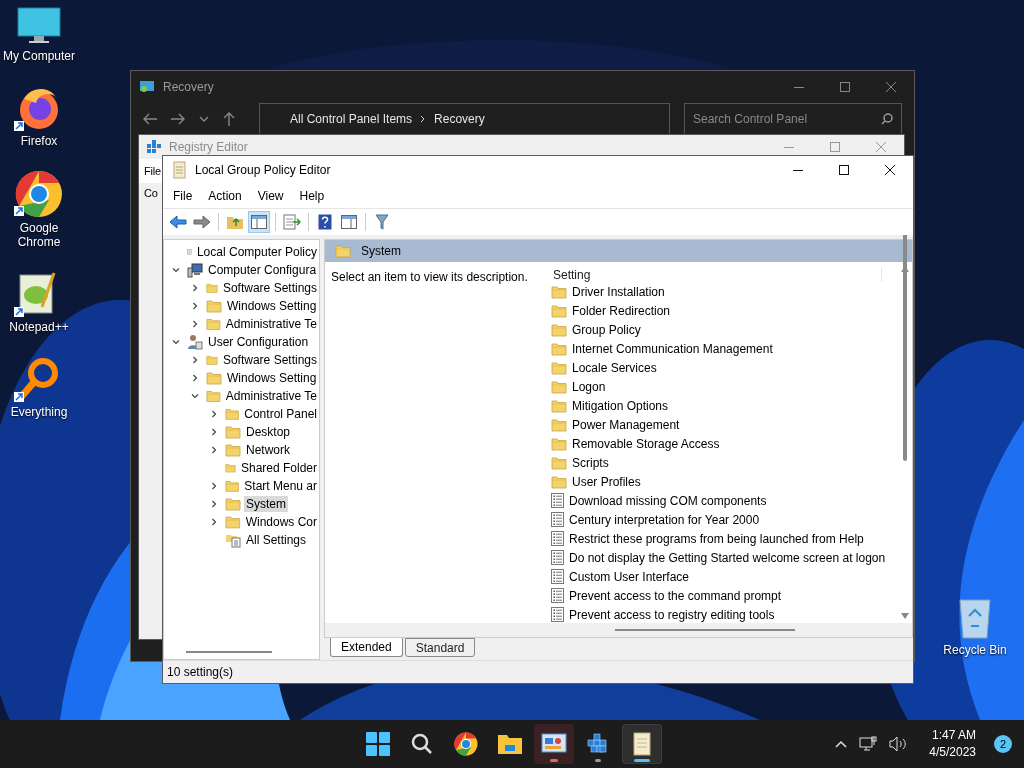  I want to click on close-icon, so click(890, 170).